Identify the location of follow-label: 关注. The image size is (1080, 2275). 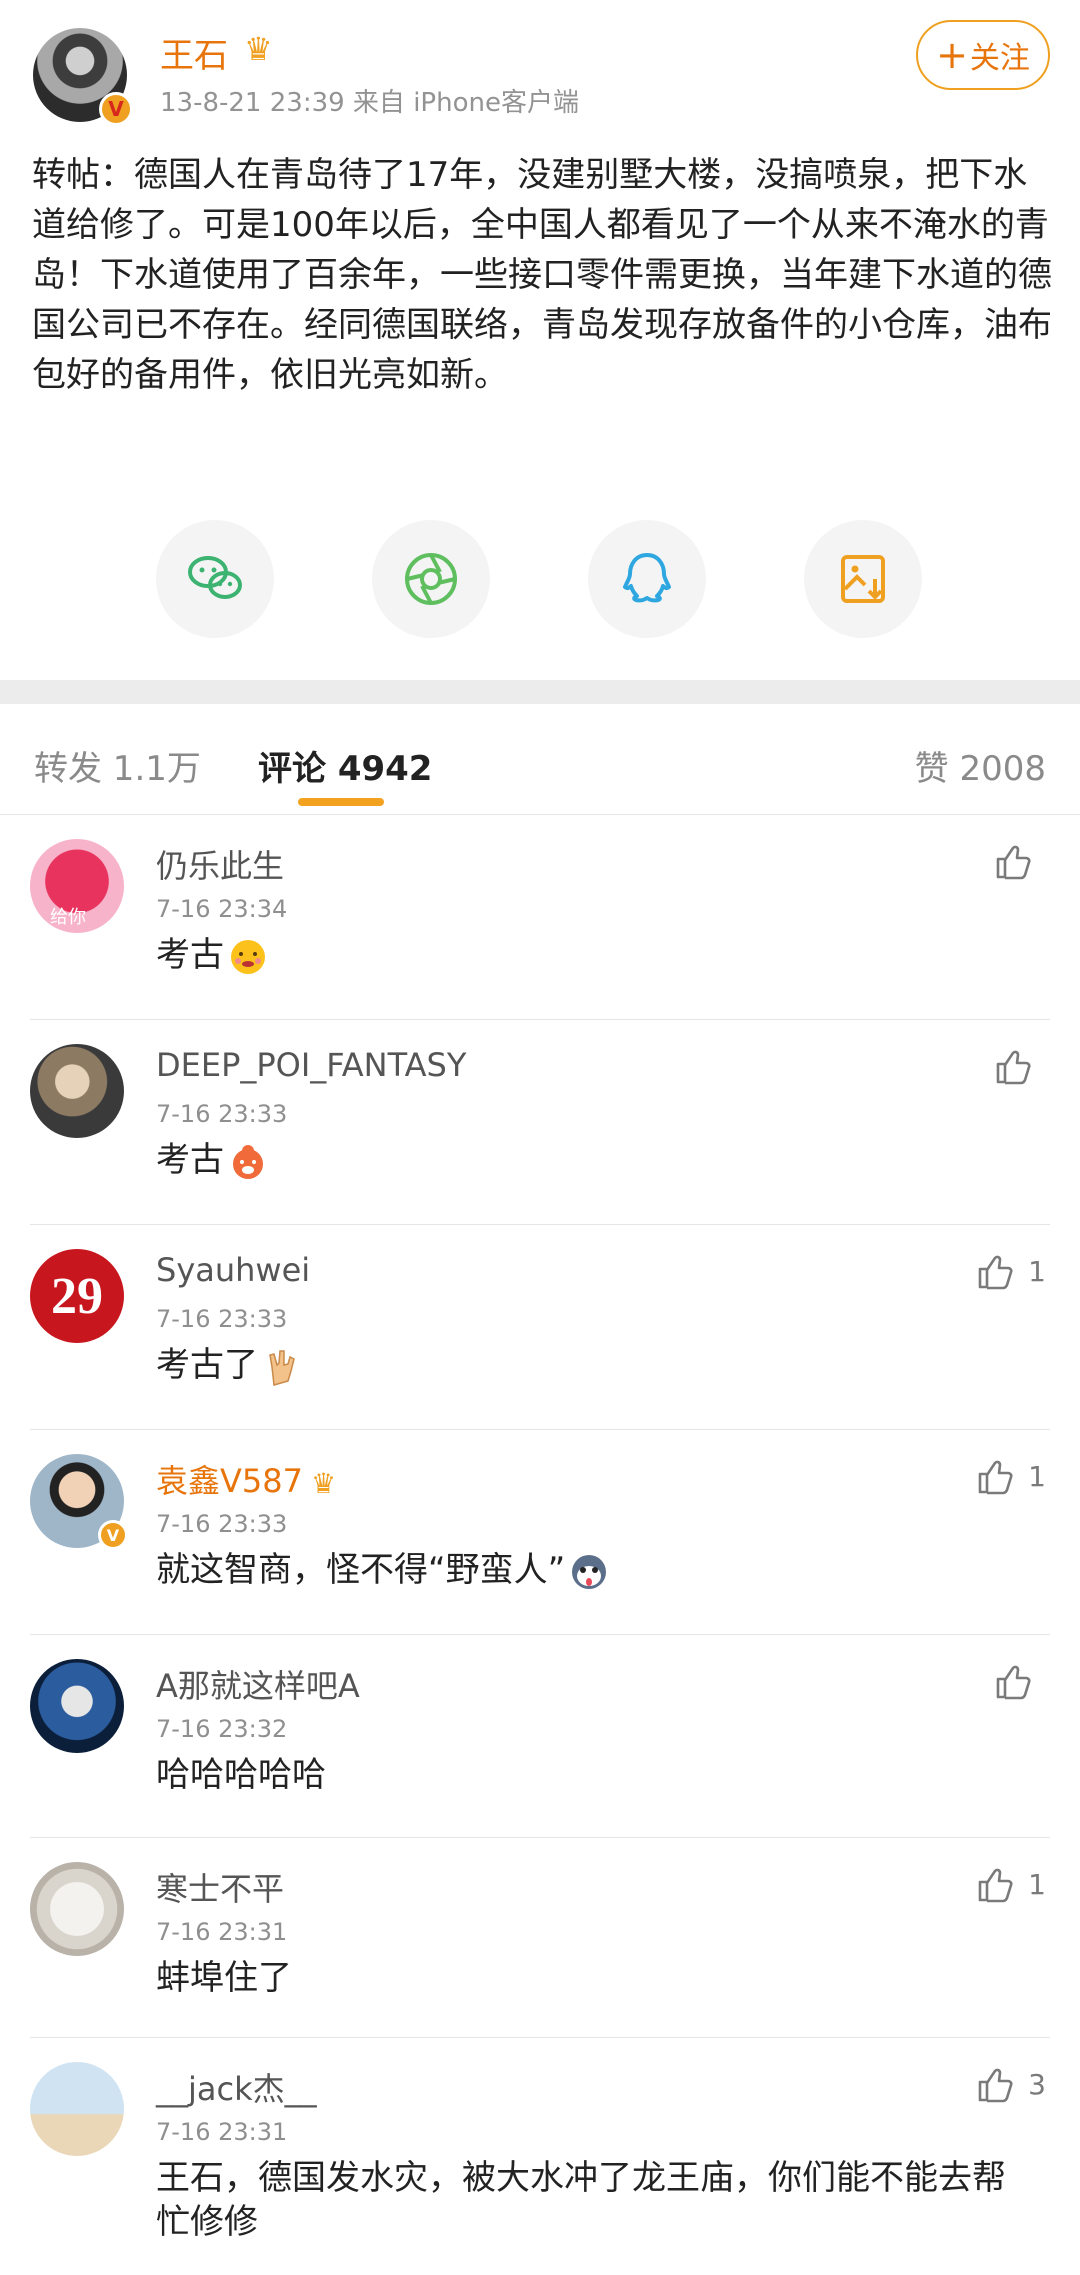
(999, 58).